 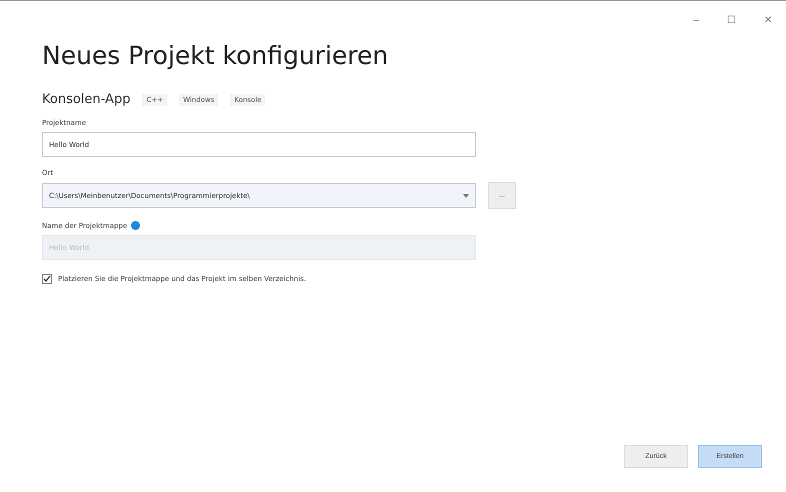 I want to click on dropdown-caret-icon, so click(x=466, y=196).